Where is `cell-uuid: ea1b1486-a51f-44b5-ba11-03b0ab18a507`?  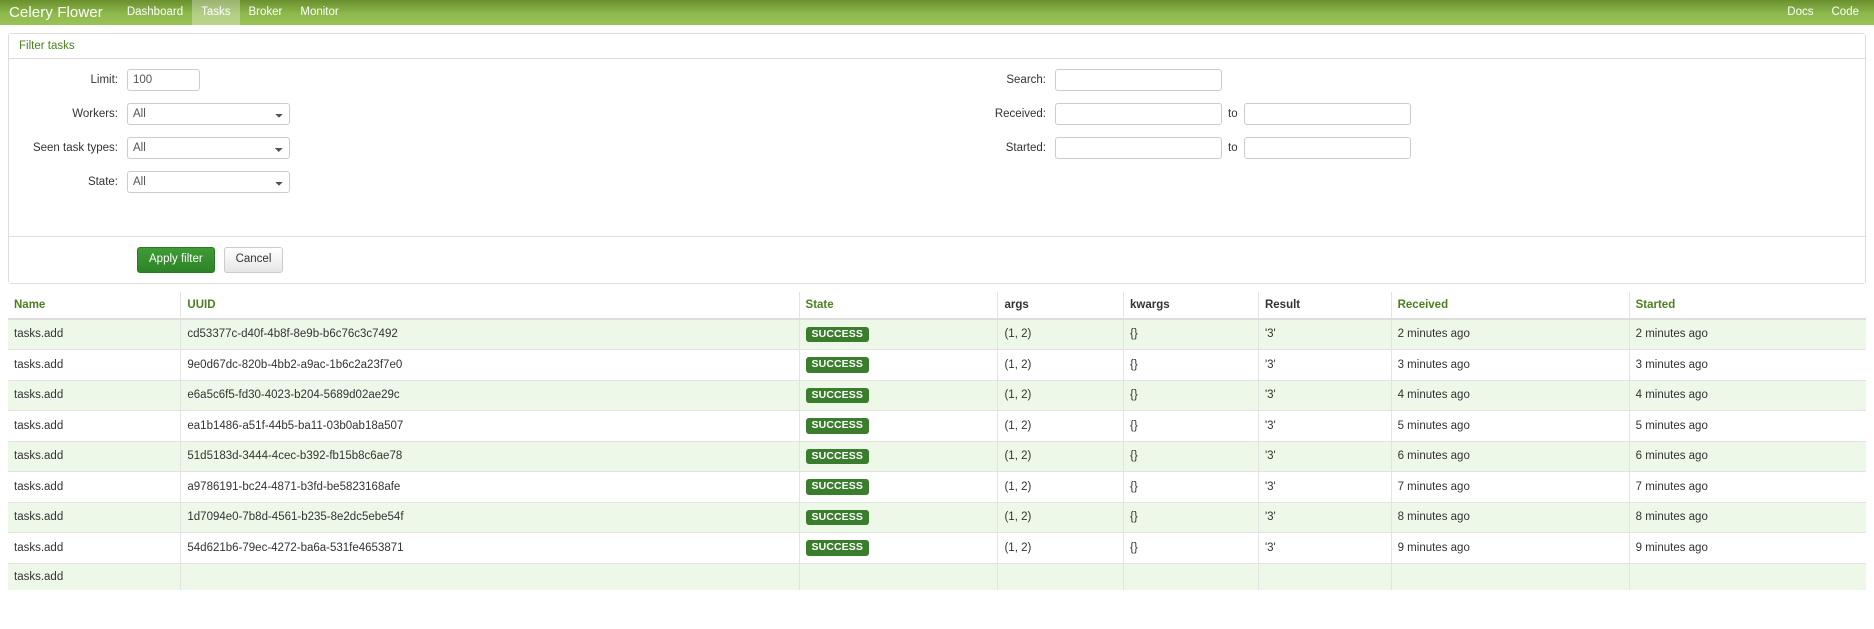 cell-uuid: ea1b1486-a51f-44b5-ba11-03b0ab18a507 is located at coordinates (490, 425).